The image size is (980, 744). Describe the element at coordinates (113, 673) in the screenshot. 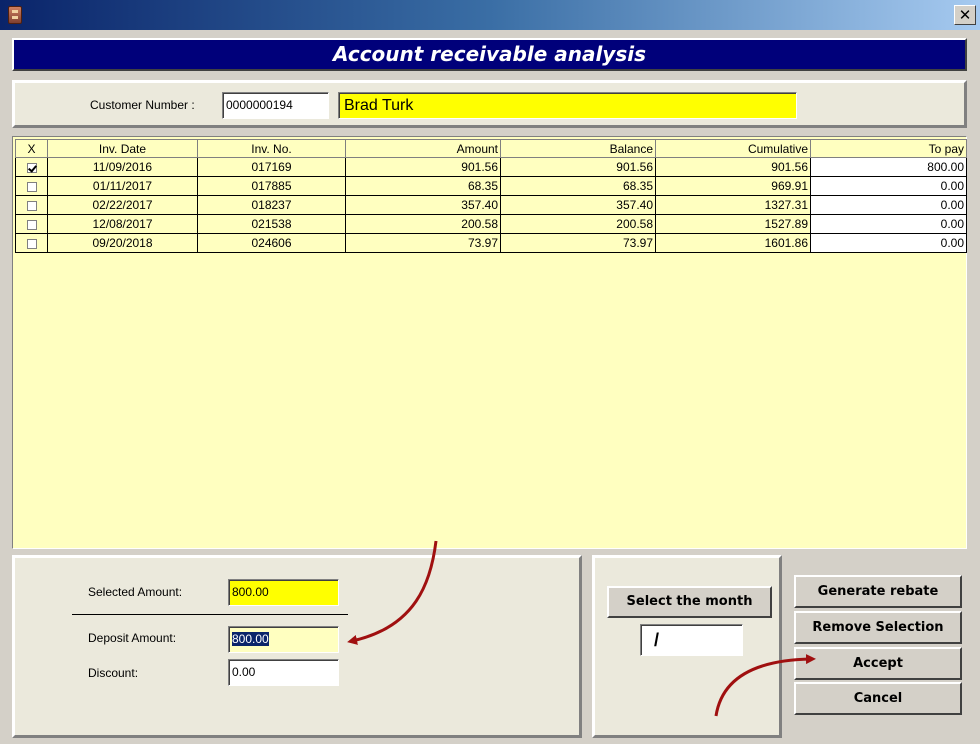

I see `discount-label: Discount:` at that location.